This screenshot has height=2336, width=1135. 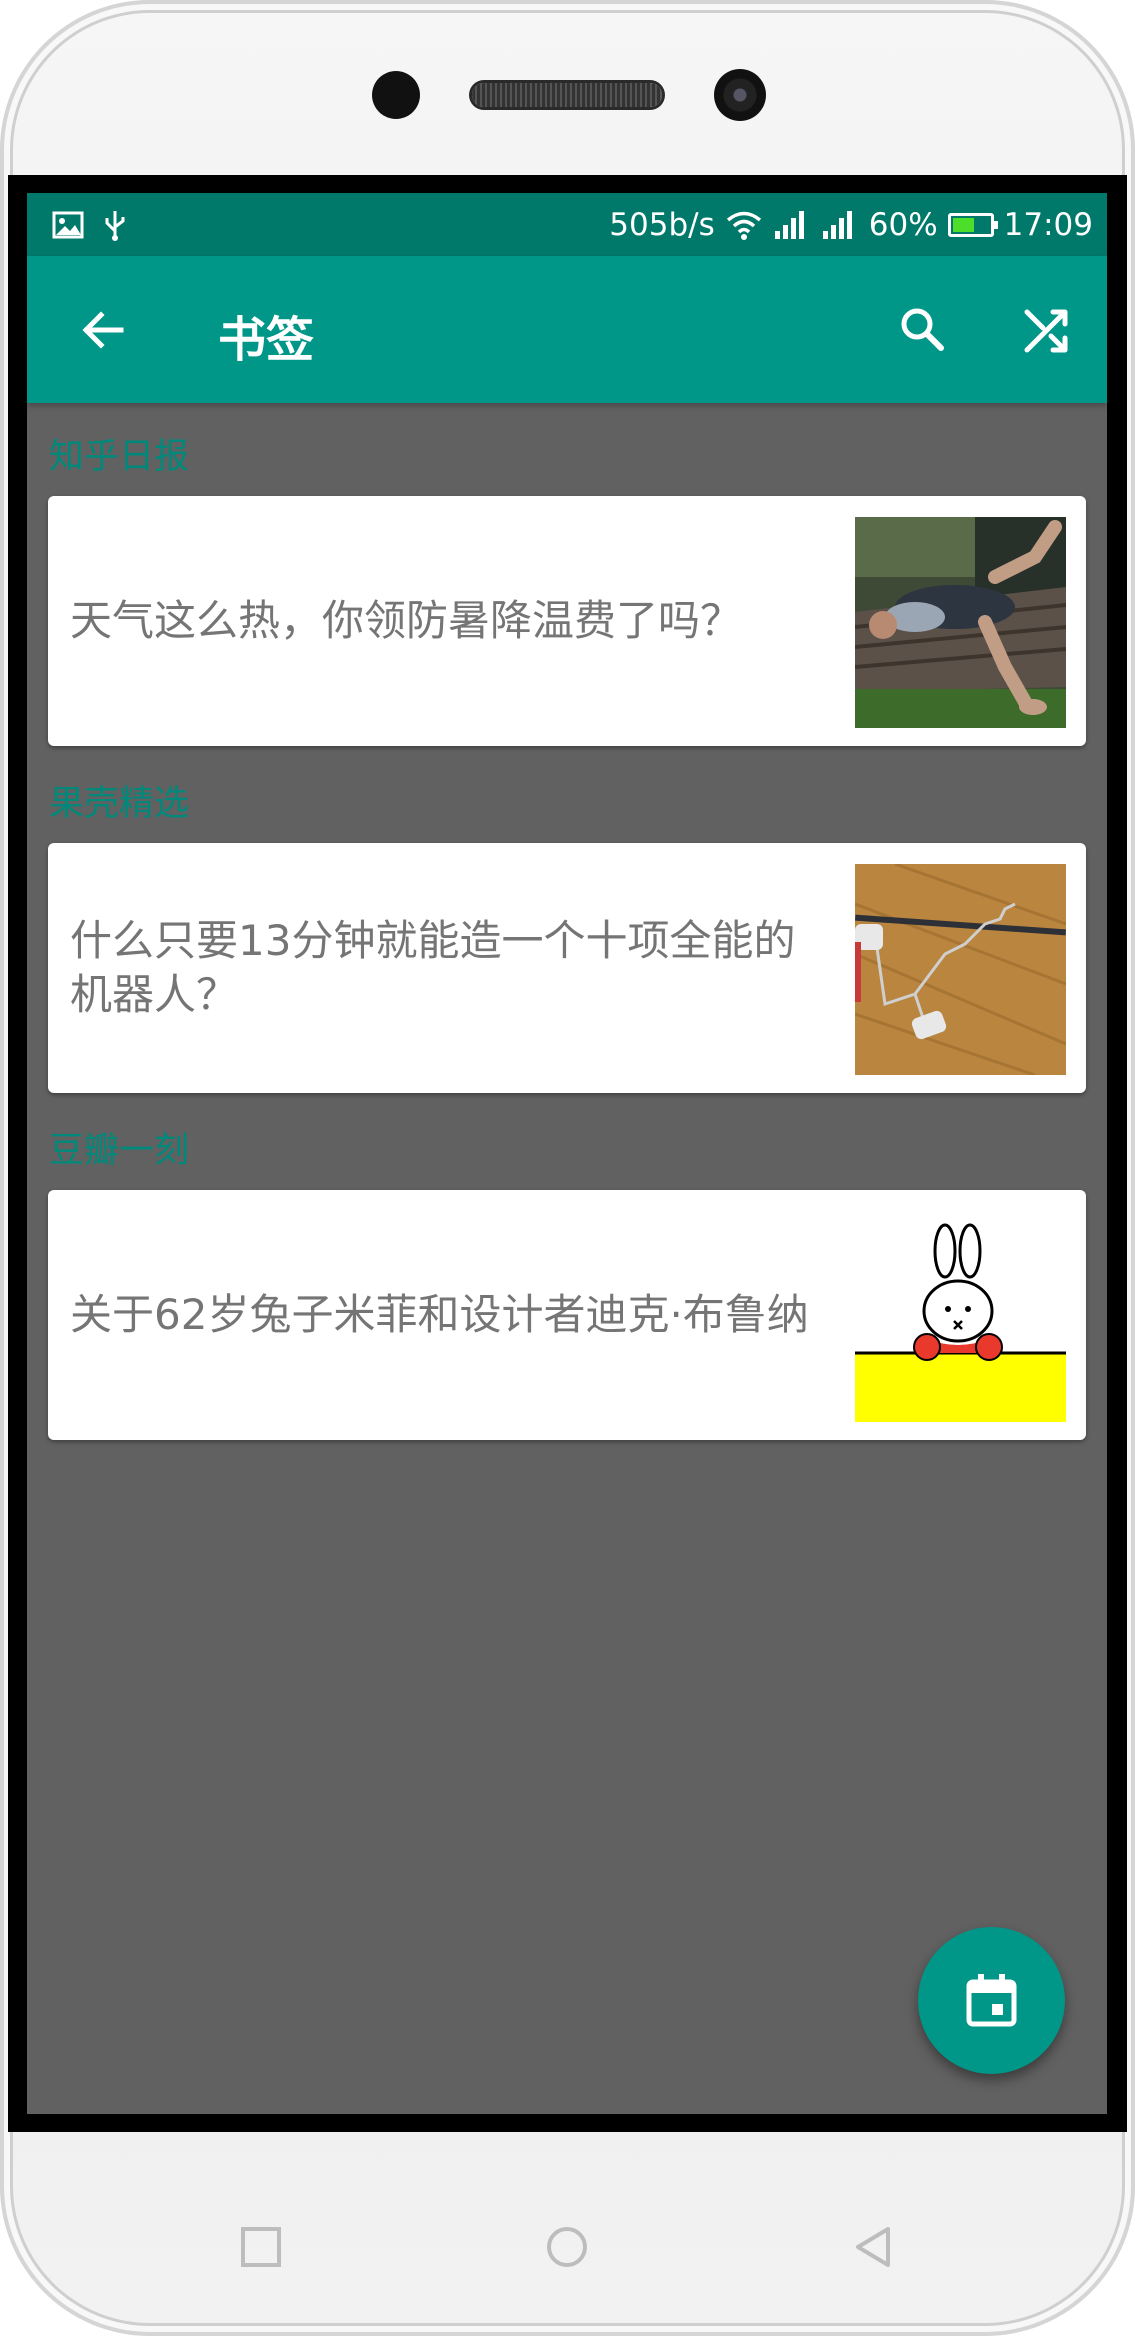 What do you see at coordinates (119, 804) in the screenshot?
I see `section-header: 果壳精选` at bounding box center [119, 804].